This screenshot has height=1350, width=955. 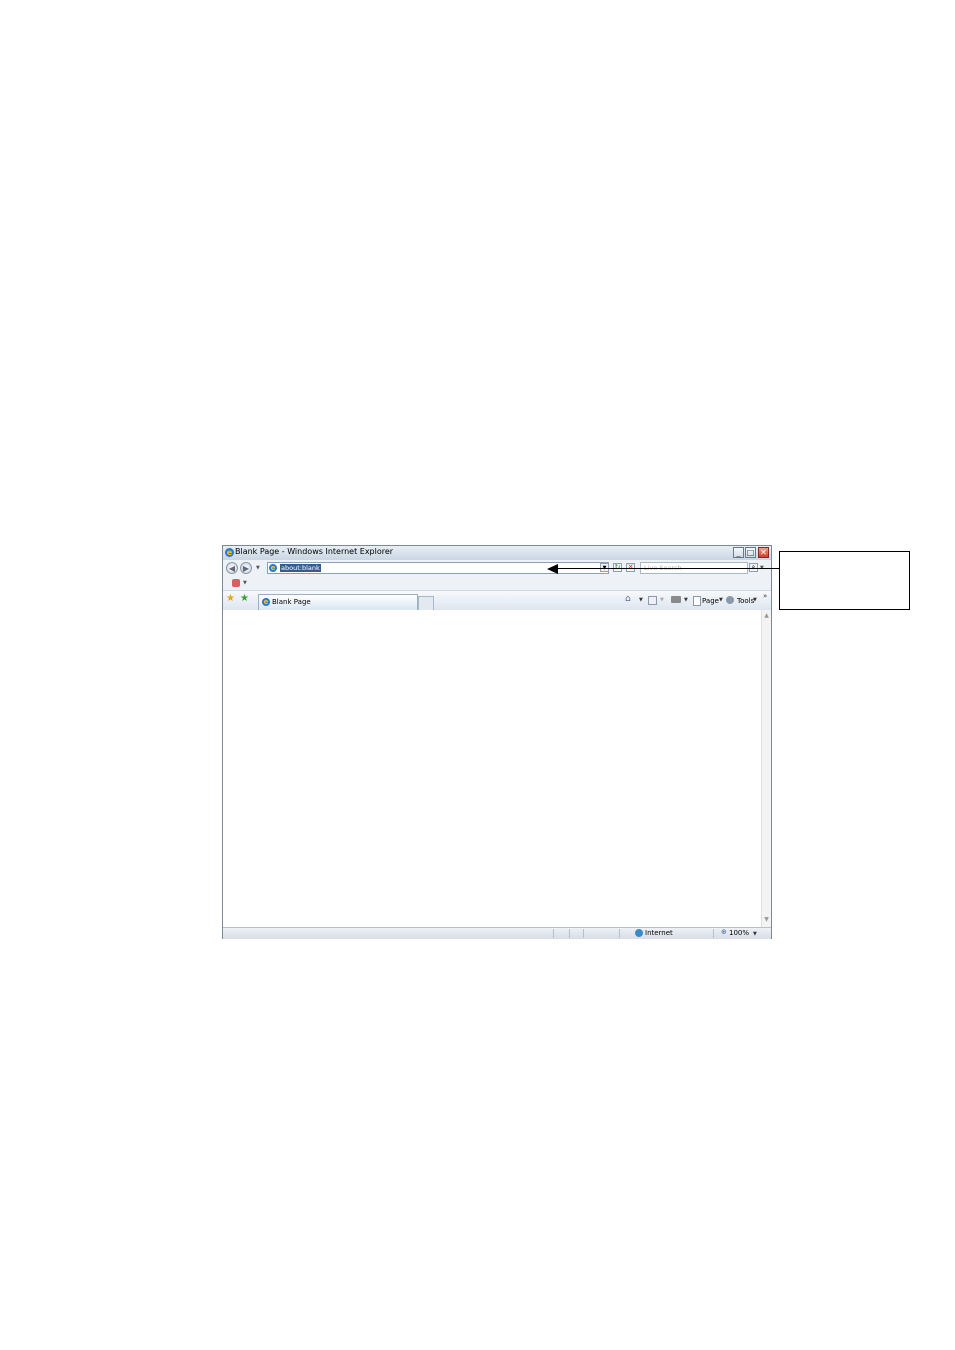 What do you see at coordinates (763, 552) in the screenshot?
I see `close-button: ✕` at bounding box center [763, 552].